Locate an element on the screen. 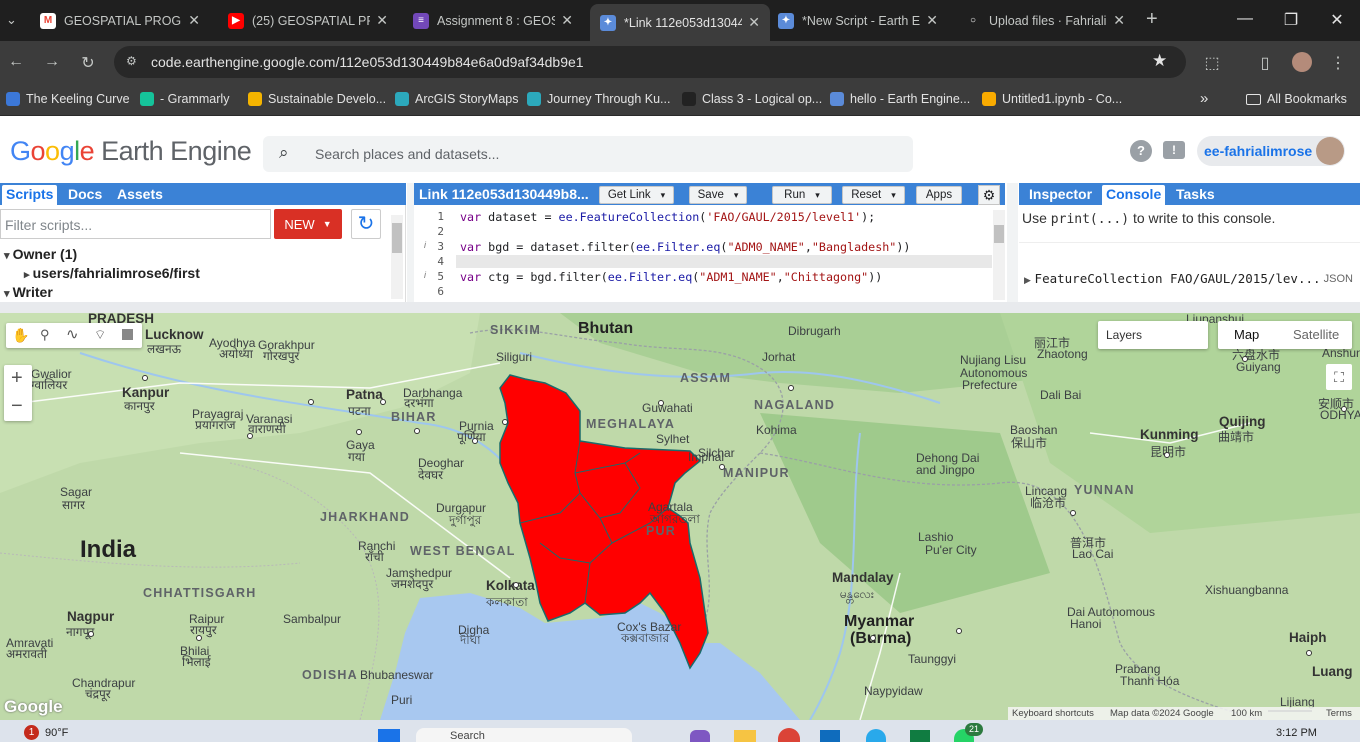 This screenshot has width=1360, height=742. browser-tab: ✦ *New Script - Earth E ✕ is located at coordinates (858, 20).